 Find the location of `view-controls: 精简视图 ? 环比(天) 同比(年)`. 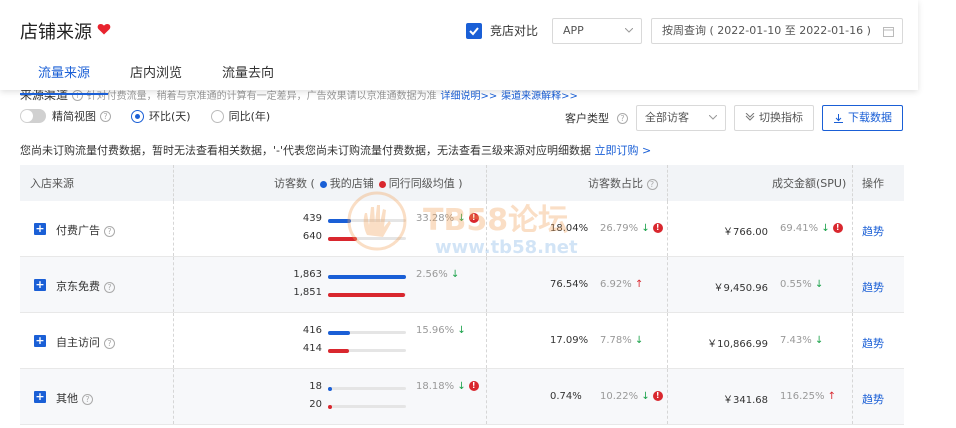

view-controls: 精简视图 ? 环比(天) 同比(年) is located at coordinates (145, 116).